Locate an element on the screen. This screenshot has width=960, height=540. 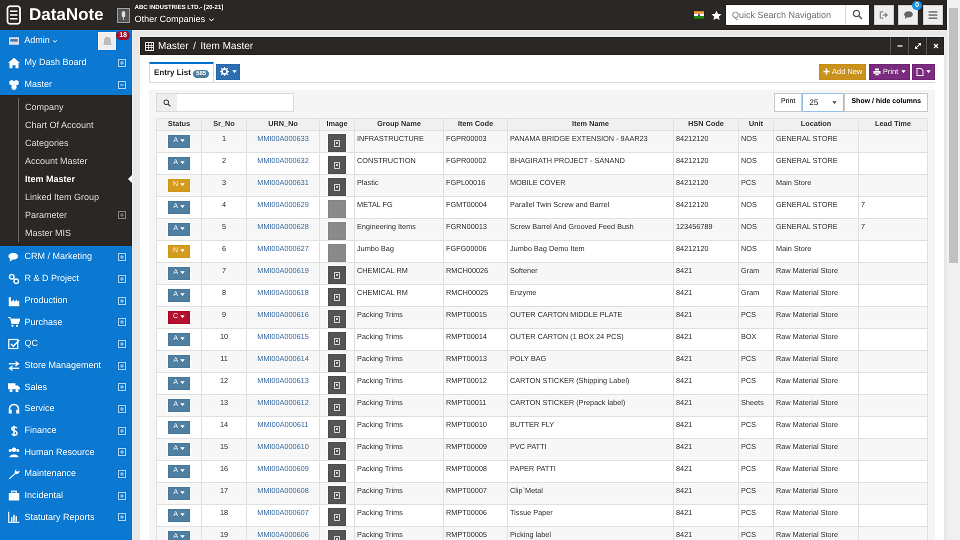
dollar-icon is located at coordinates (14, 430).